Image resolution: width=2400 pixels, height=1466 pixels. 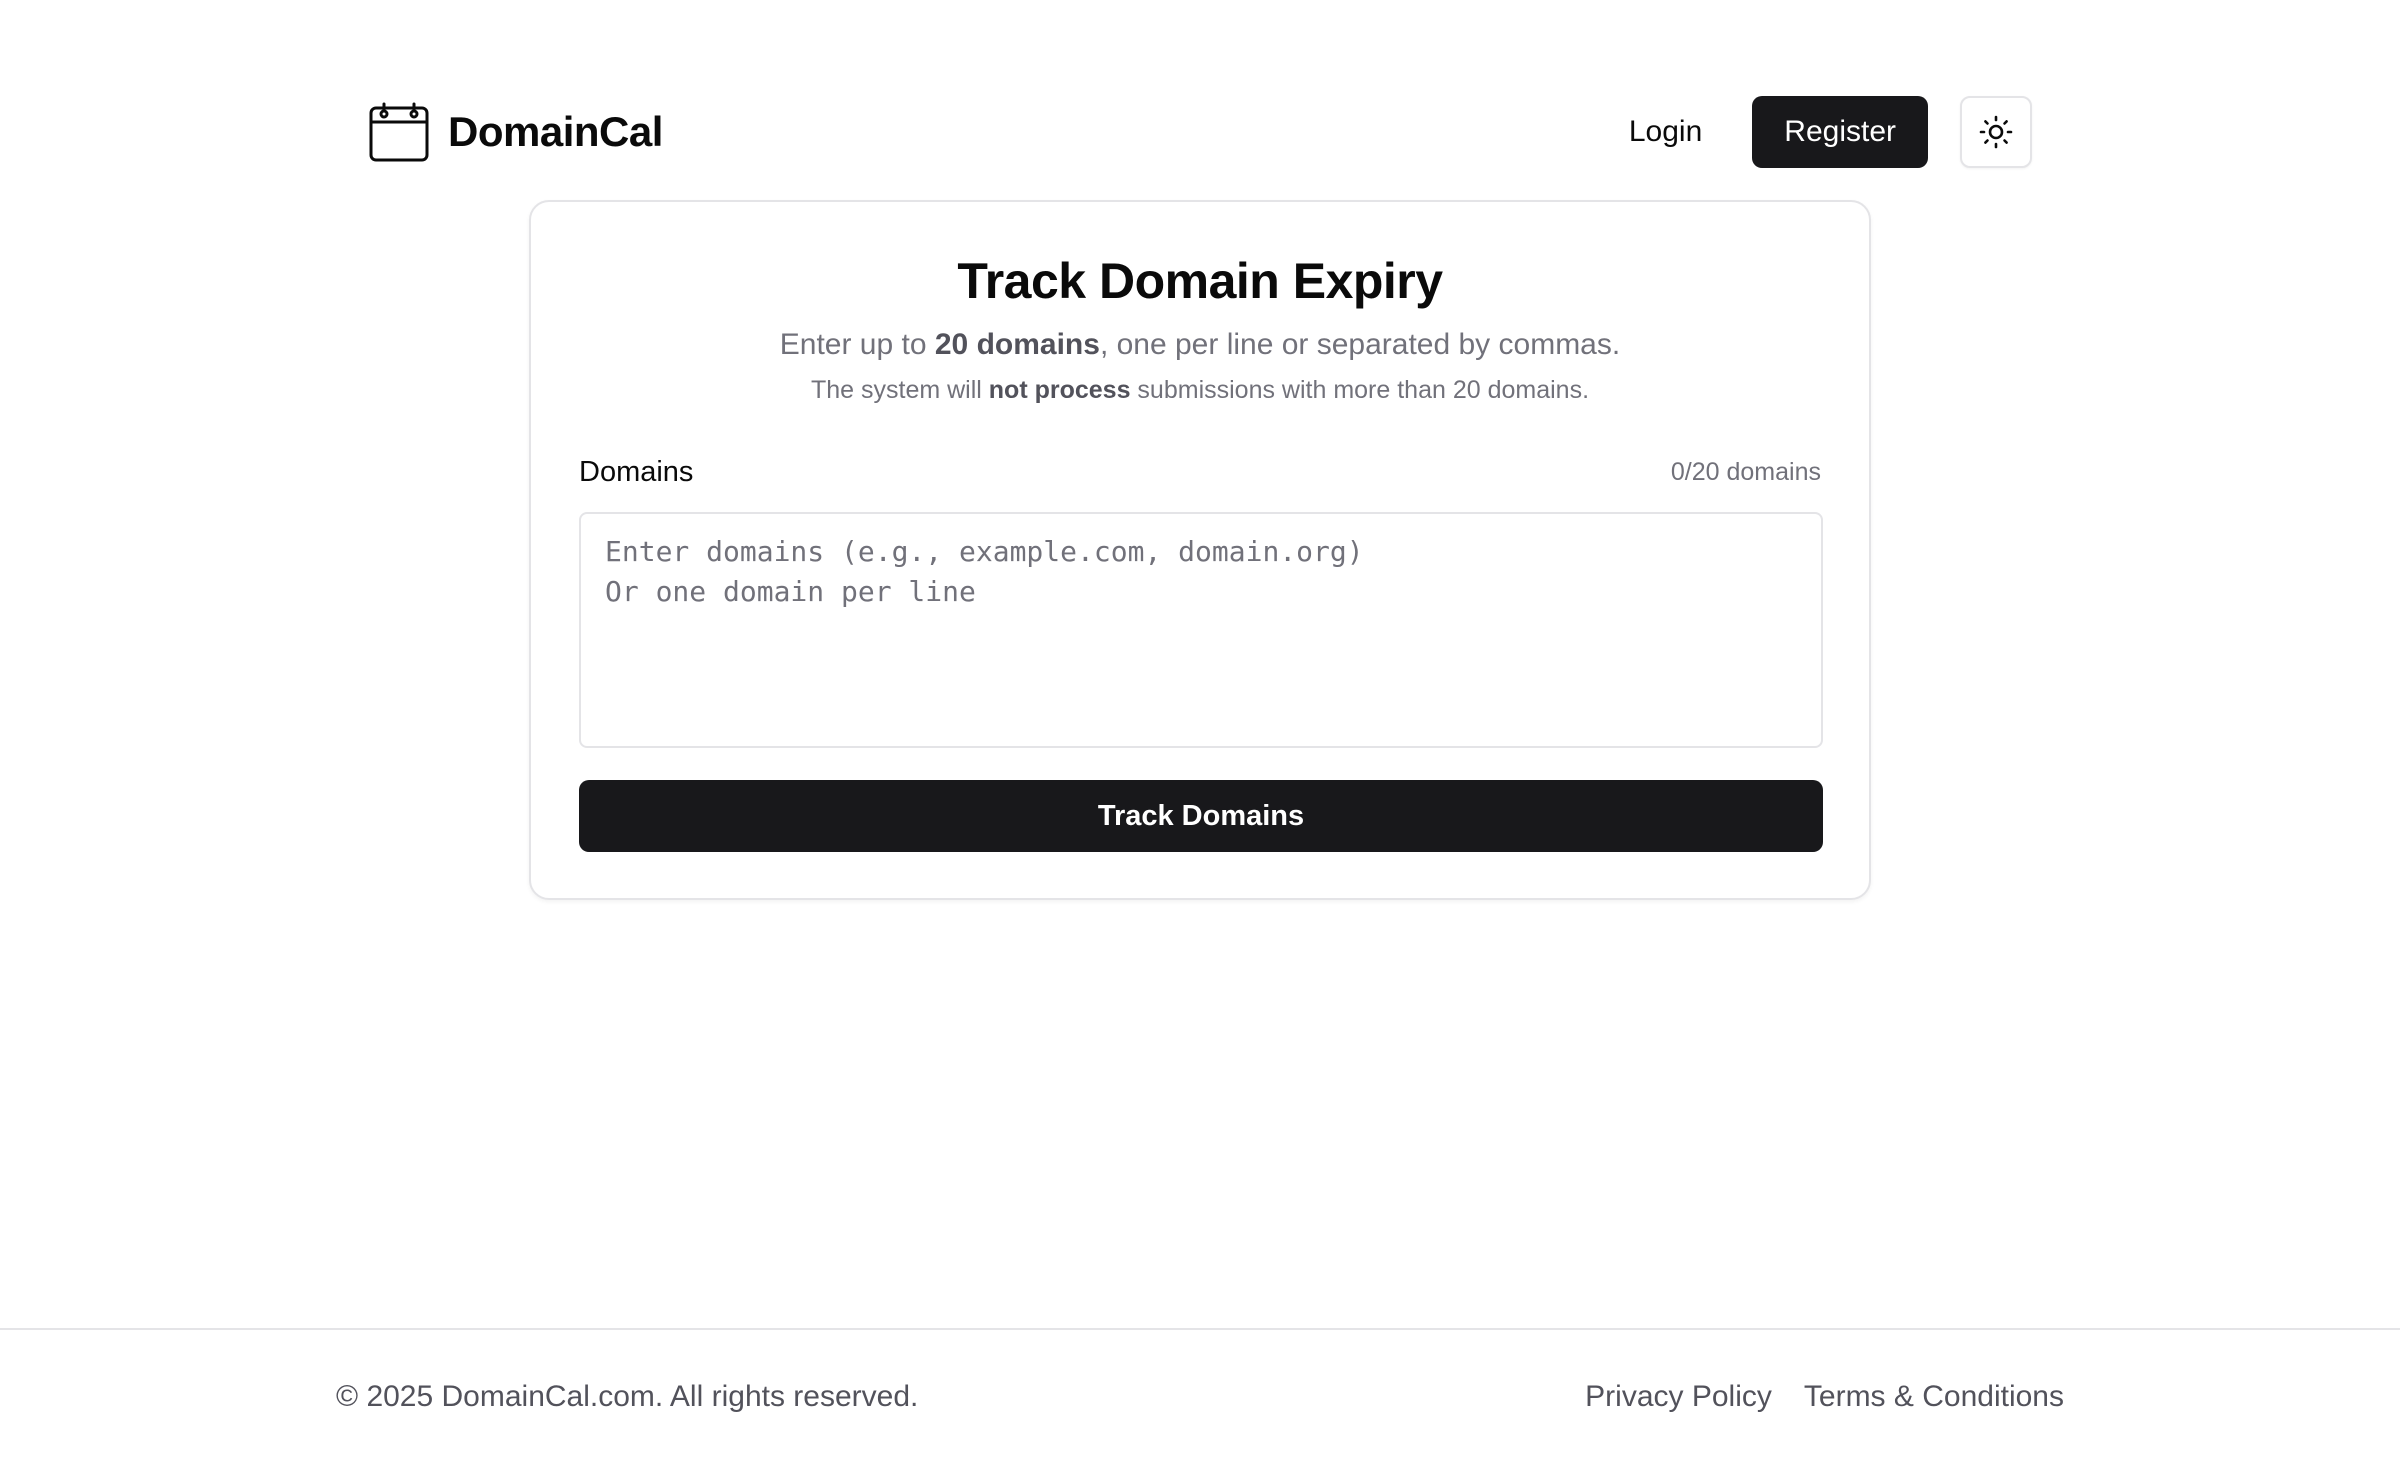 I want to click on limit-note-prefix: The system will, so click(x=899, y=390).